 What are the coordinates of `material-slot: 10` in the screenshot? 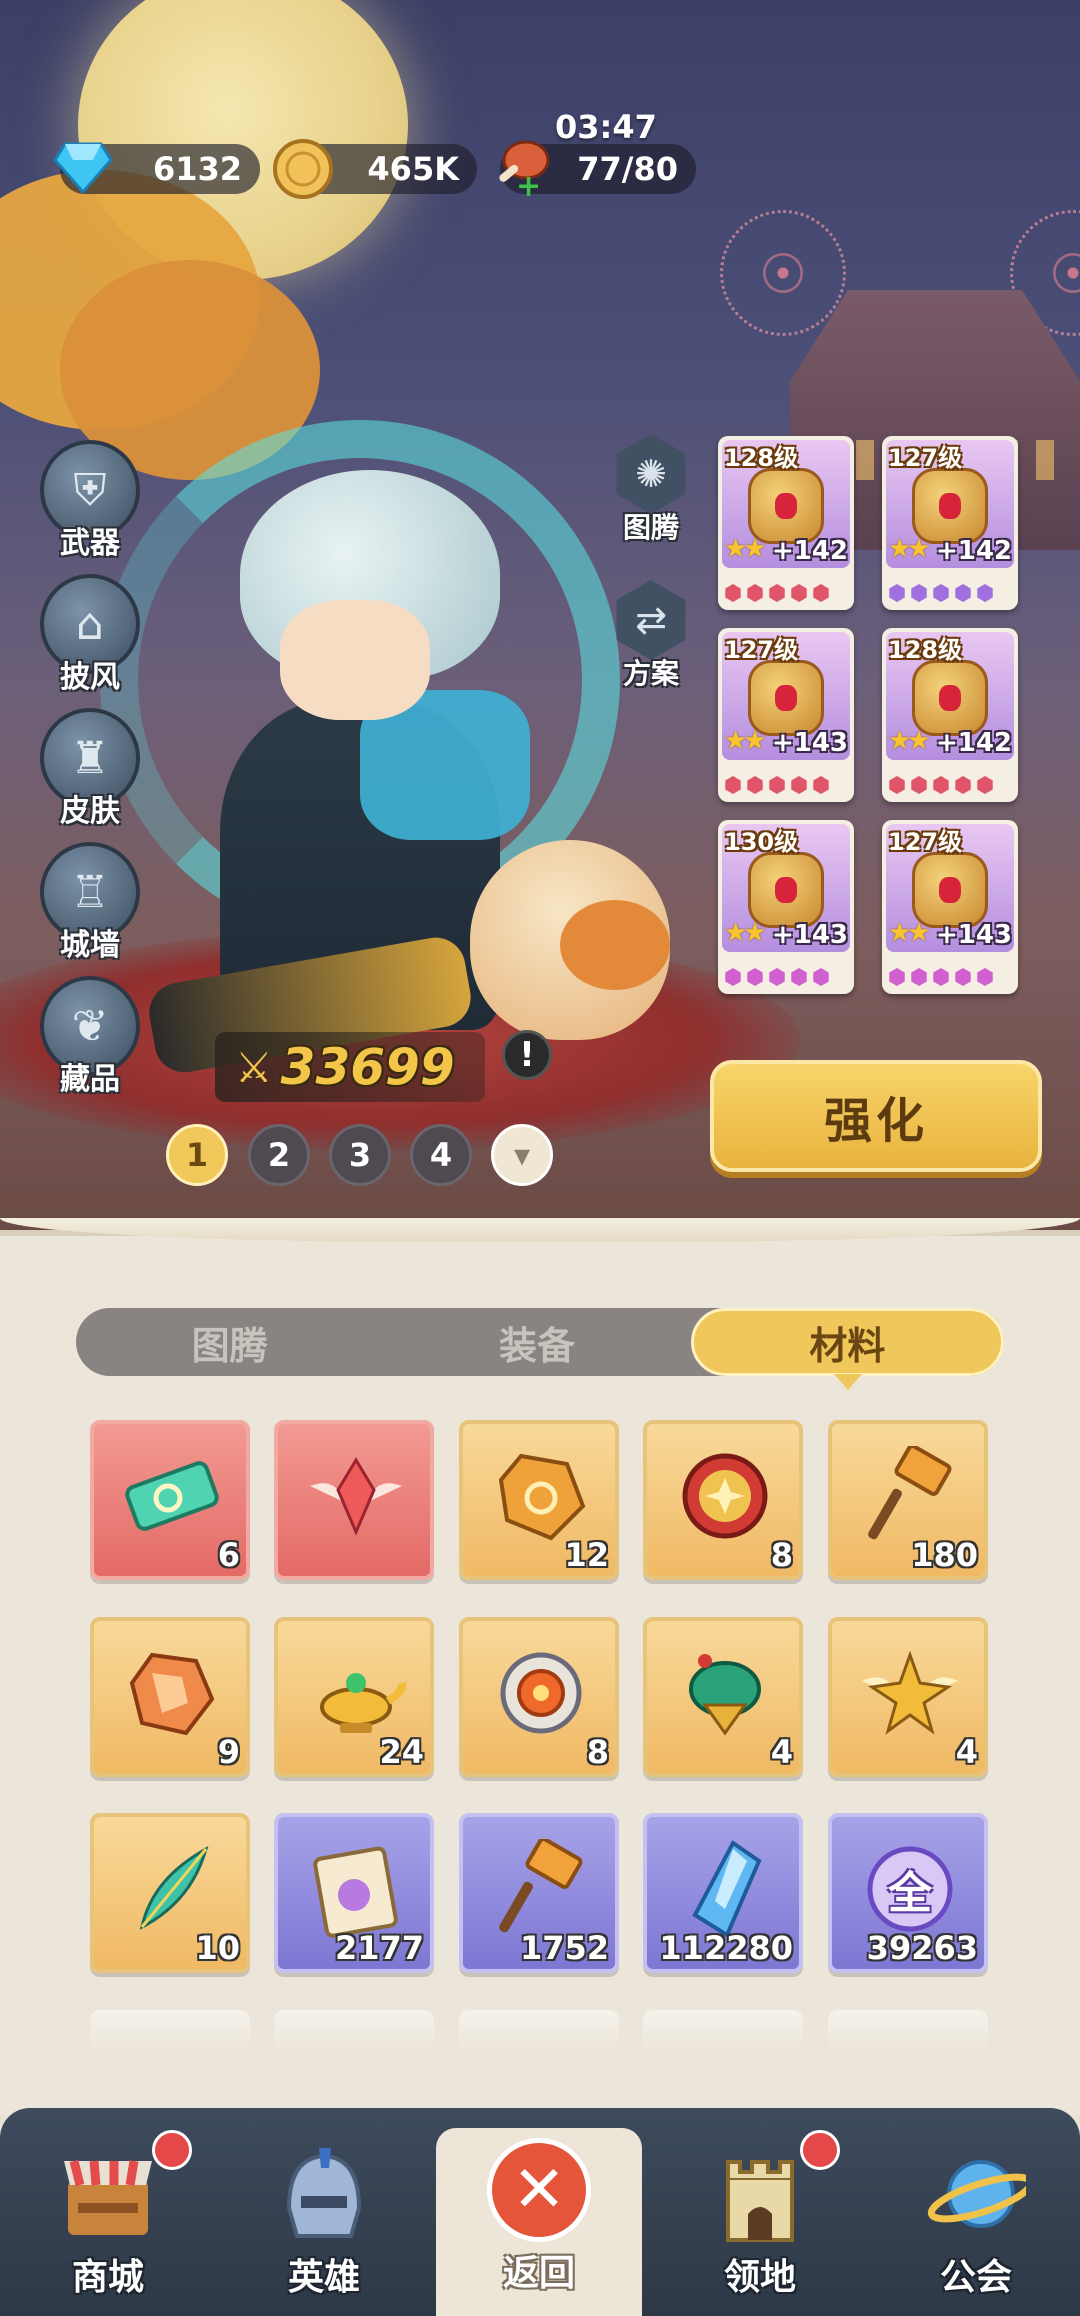 It's located at (170, 1893).